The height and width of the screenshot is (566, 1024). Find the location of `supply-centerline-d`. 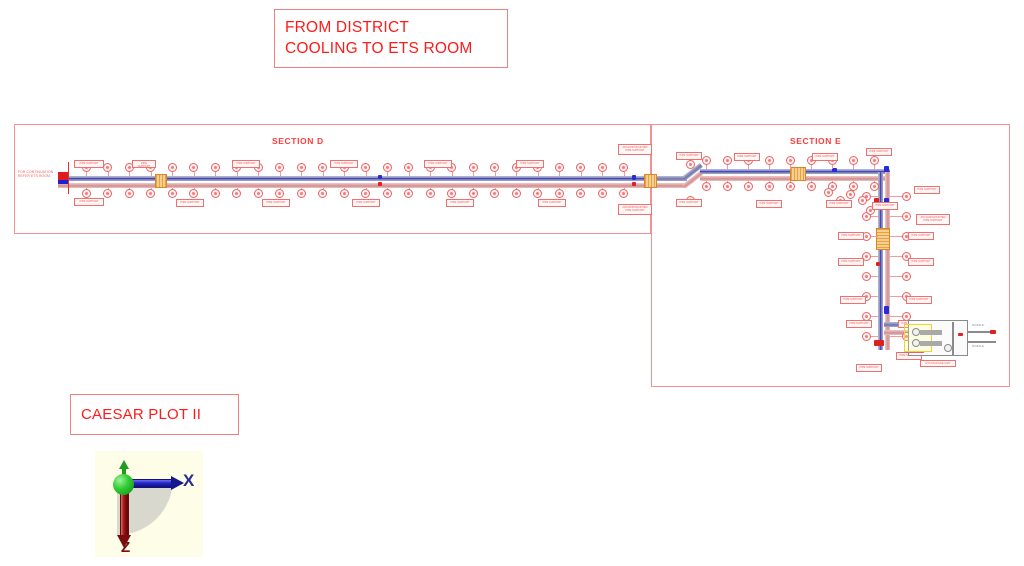

supply-centerline-d is located at coordinates (355, 178).